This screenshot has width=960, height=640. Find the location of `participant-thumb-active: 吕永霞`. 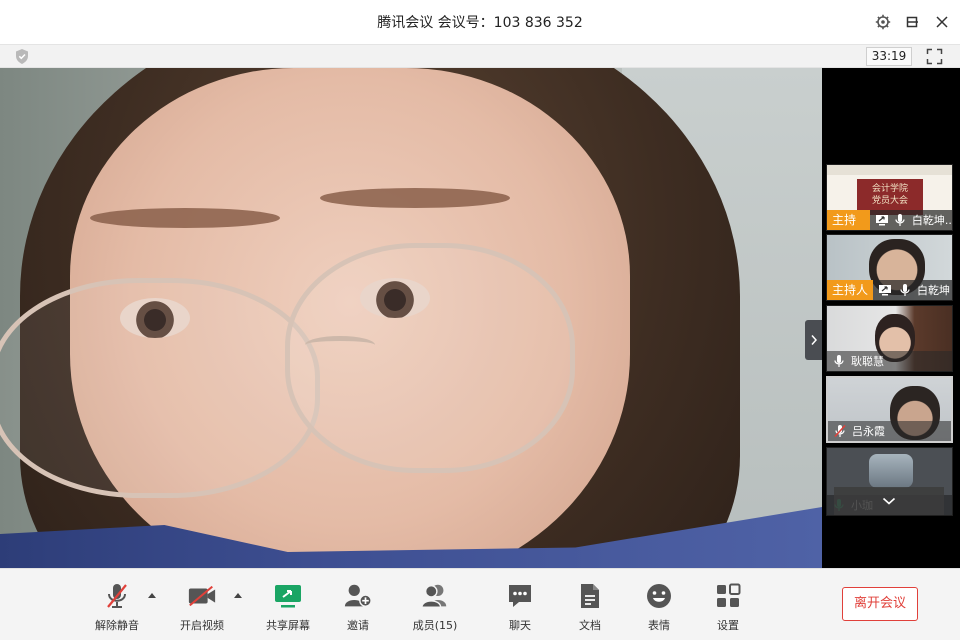

participant-thumb-active: 吕永霞 is located at coordinates (889, 409).